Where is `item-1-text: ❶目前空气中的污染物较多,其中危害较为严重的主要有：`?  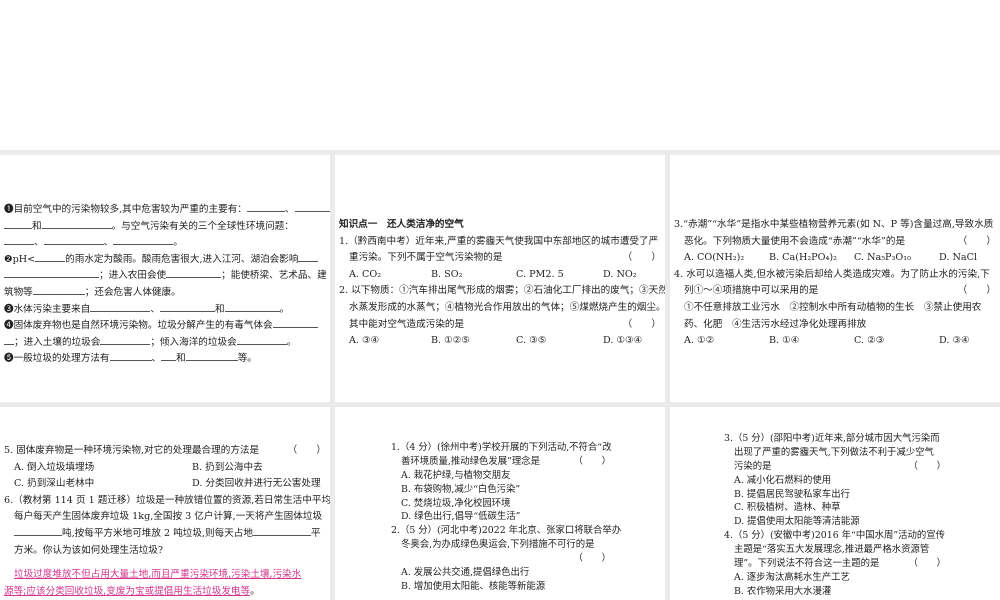
item-1-text: ❶目前空气中的污染物较多,其中危害较为严重的主要有： is located at coordinates (125, 209).